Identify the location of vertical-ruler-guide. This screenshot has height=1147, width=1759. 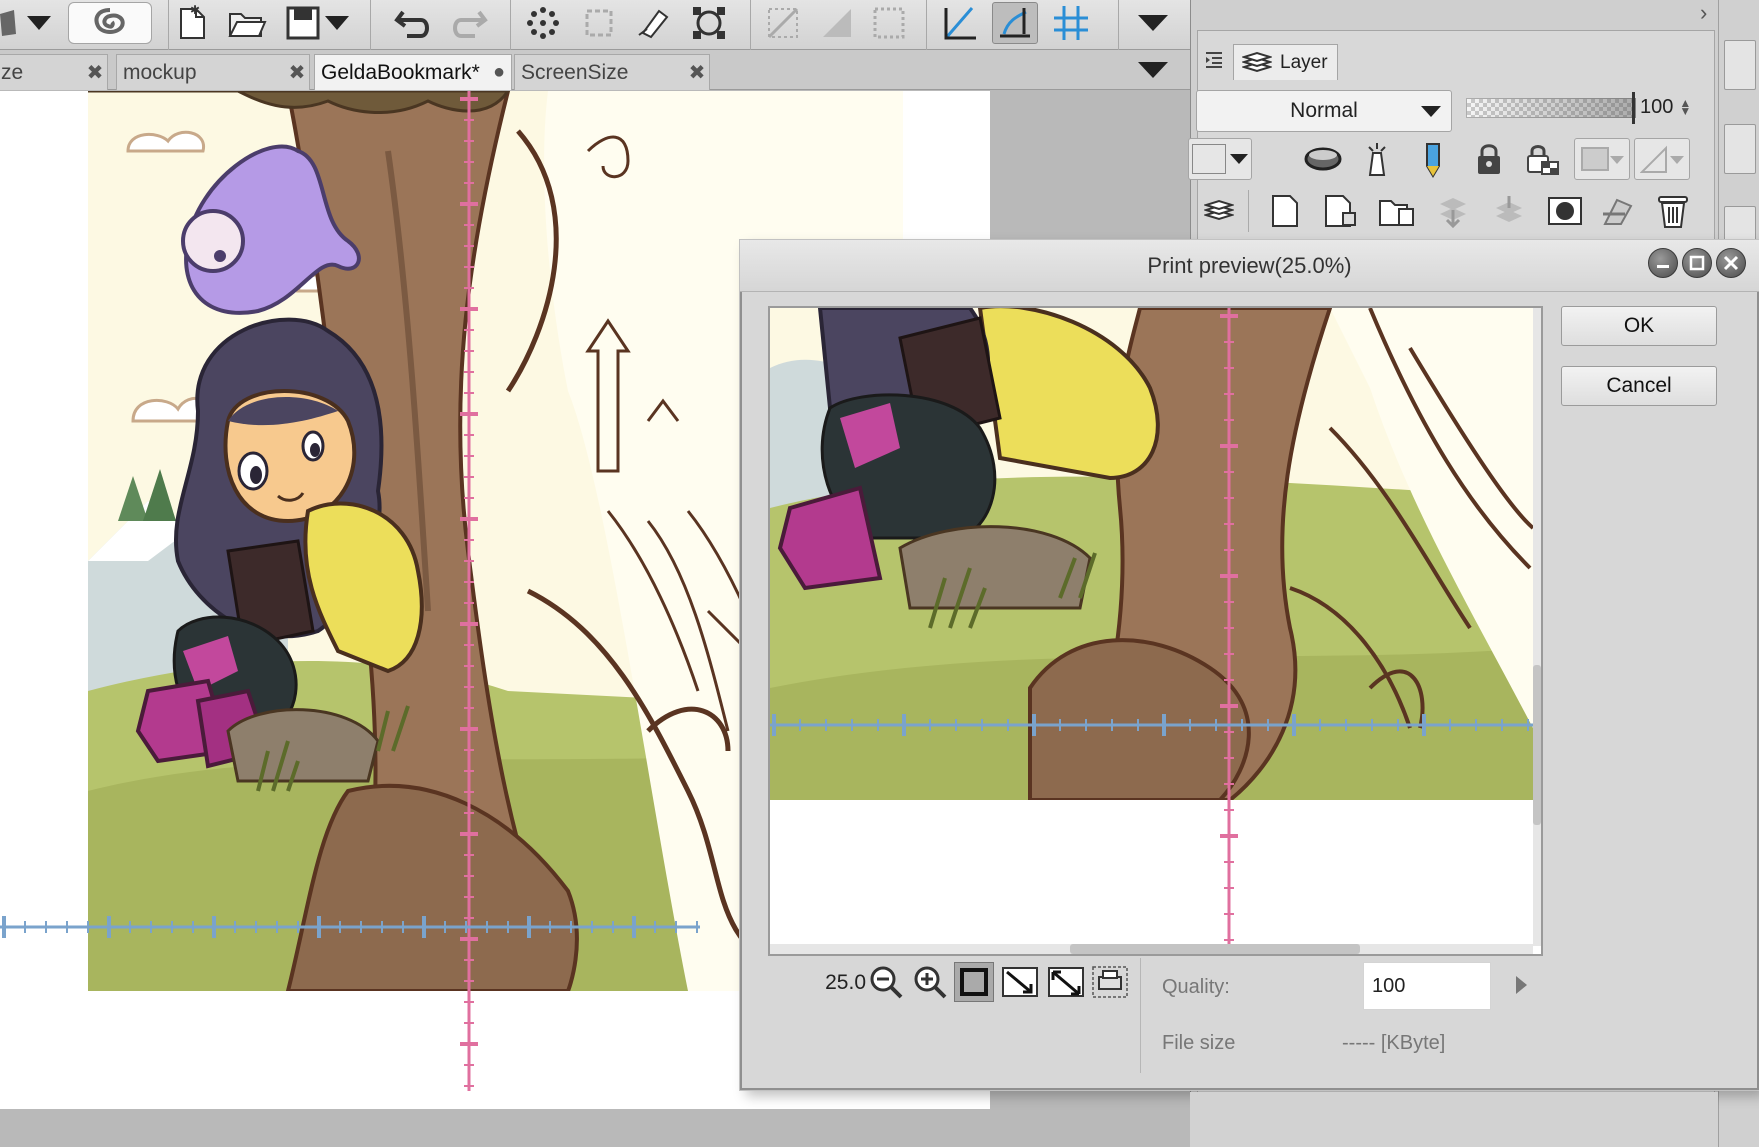
(469, 591).